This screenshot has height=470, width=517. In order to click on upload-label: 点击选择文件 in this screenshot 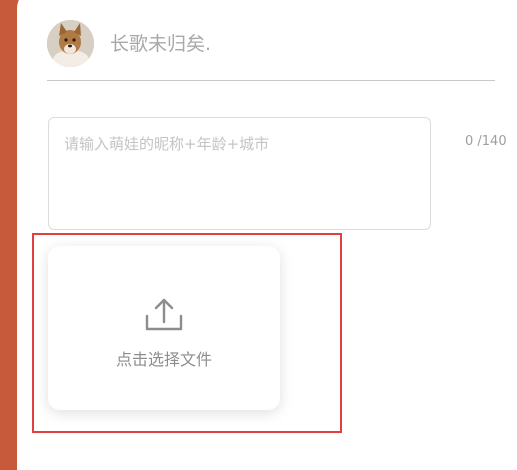, I will do `click(163, 359)`.